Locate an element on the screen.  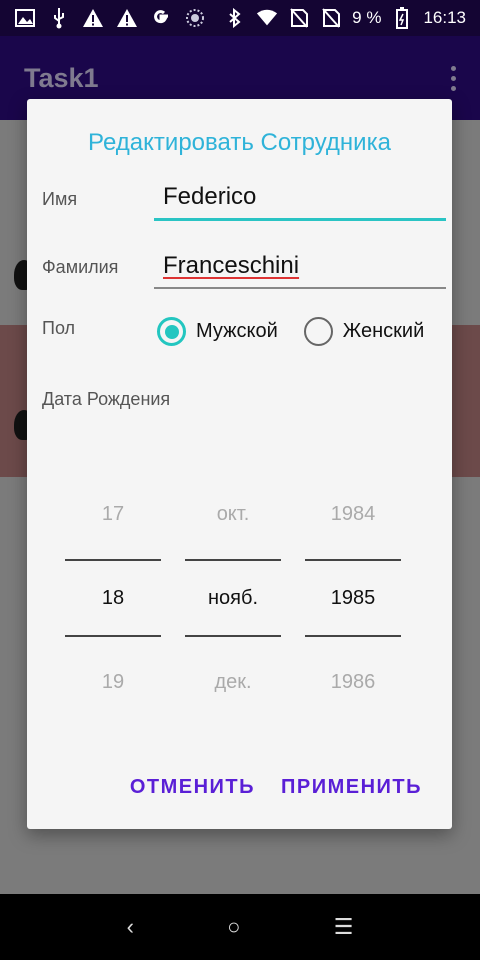
navigation-bar: ‹ ○ ☰ is located at coordinates (240, 927).